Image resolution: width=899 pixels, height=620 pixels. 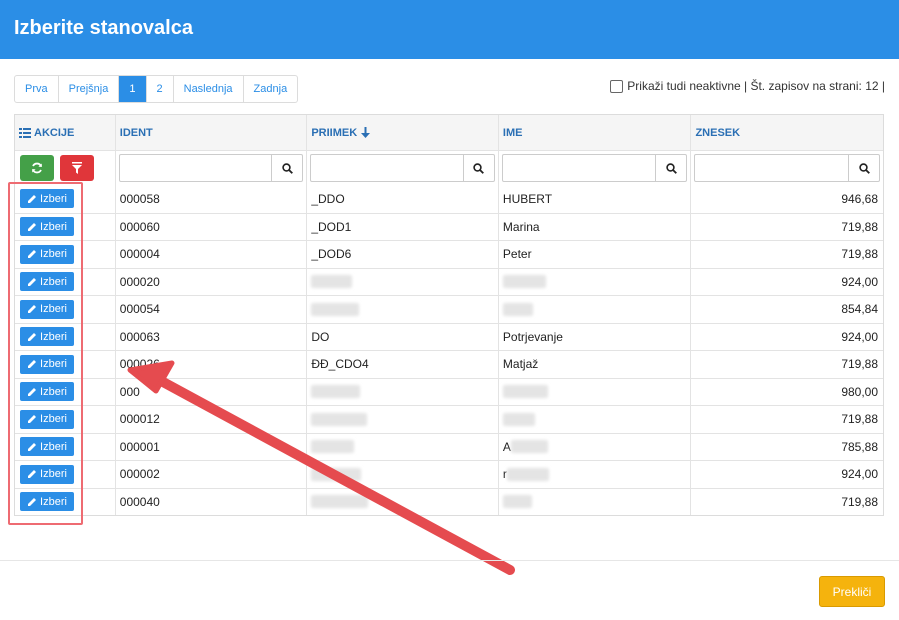 What do you see at coordinates (786, 132) in the screenshot?
I see `column-header-znesek: ZNESEK` at bounding box center [786, 132].